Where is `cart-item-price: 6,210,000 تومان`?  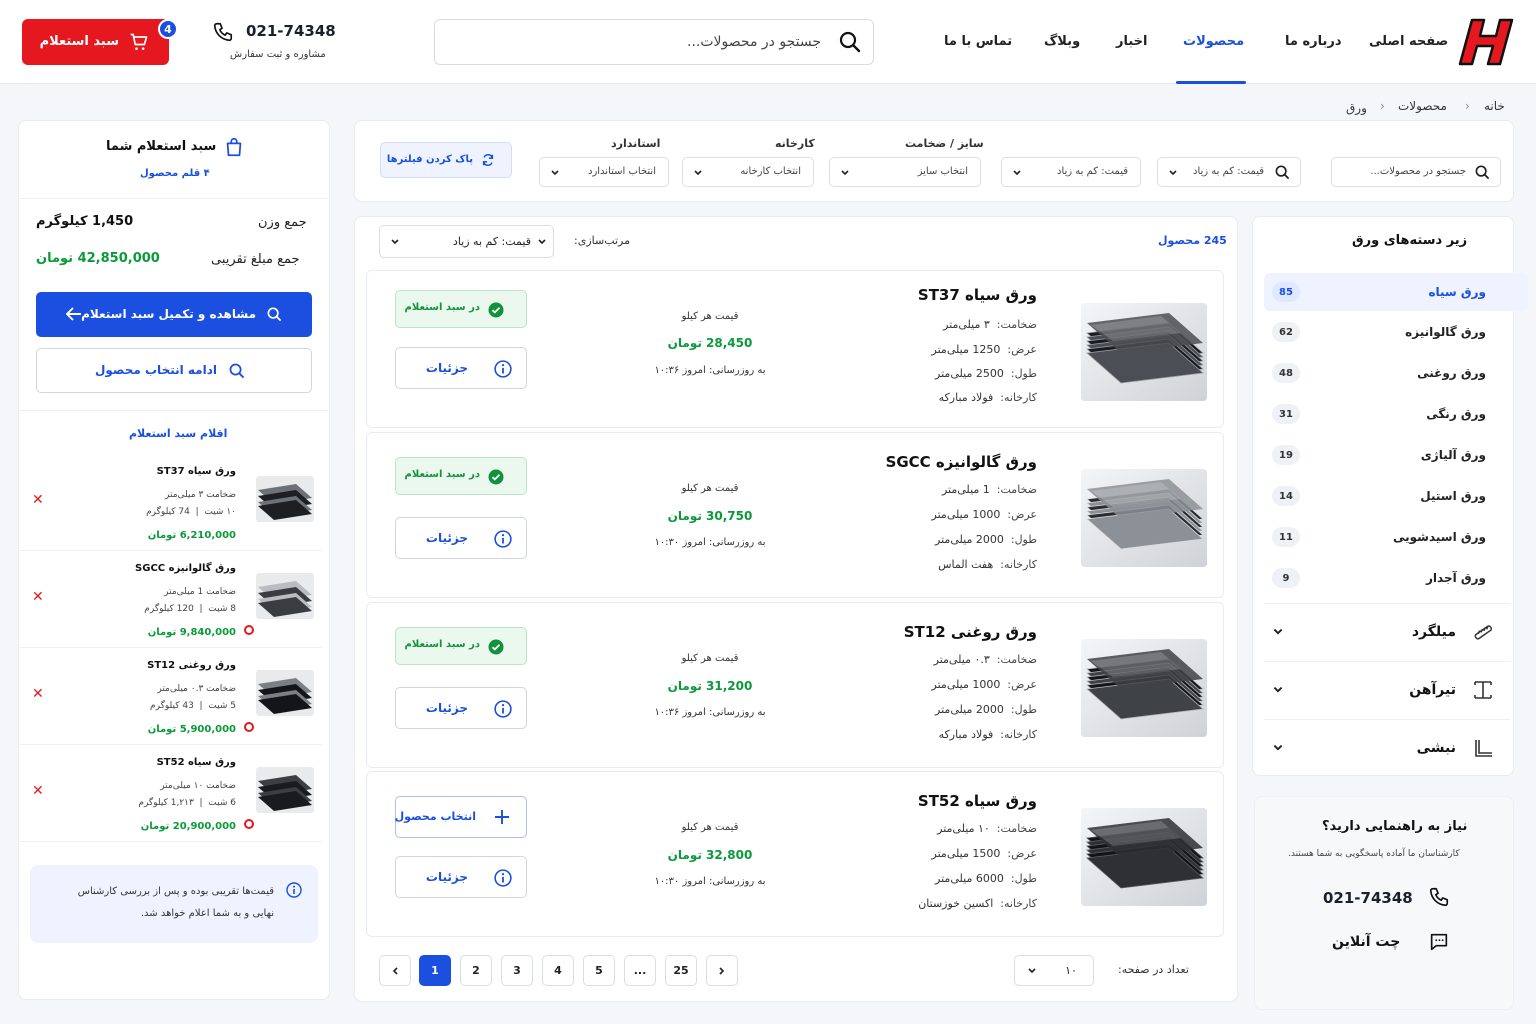
cart-item-price: 6,210,000 تومان is located at coordinates (191, 535).